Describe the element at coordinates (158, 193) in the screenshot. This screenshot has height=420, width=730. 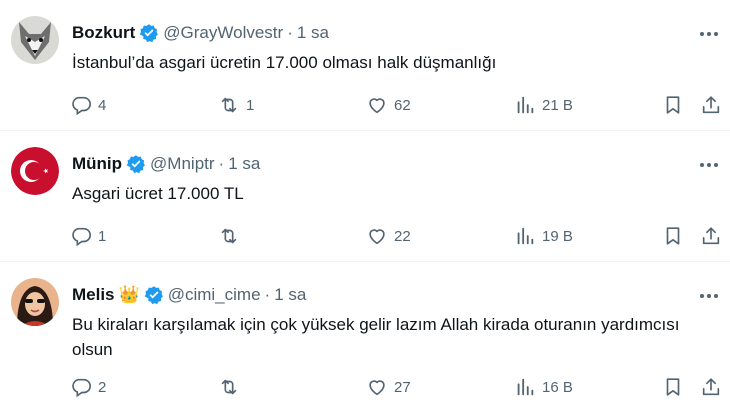
I see `tweet-text: Asgari ücret 17.000 TL` at that location.